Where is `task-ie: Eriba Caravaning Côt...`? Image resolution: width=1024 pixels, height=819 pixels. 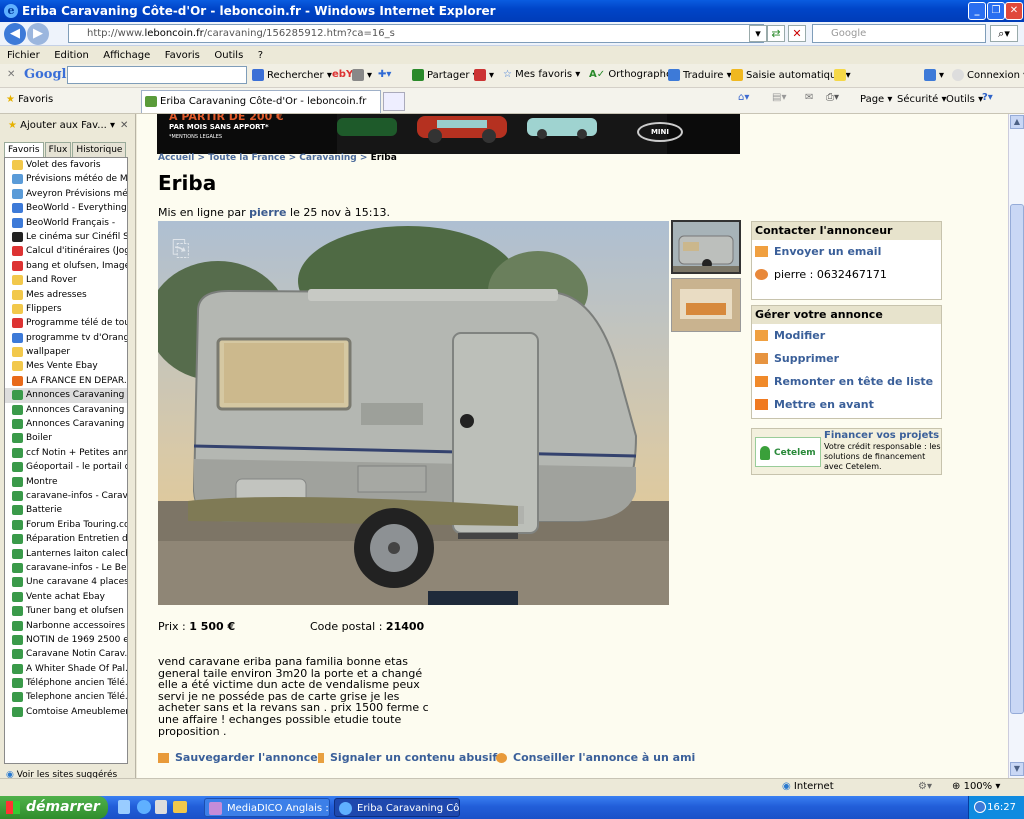 task-ie: Eriba Caravaning Côt... is located at coordinates (397, 807).